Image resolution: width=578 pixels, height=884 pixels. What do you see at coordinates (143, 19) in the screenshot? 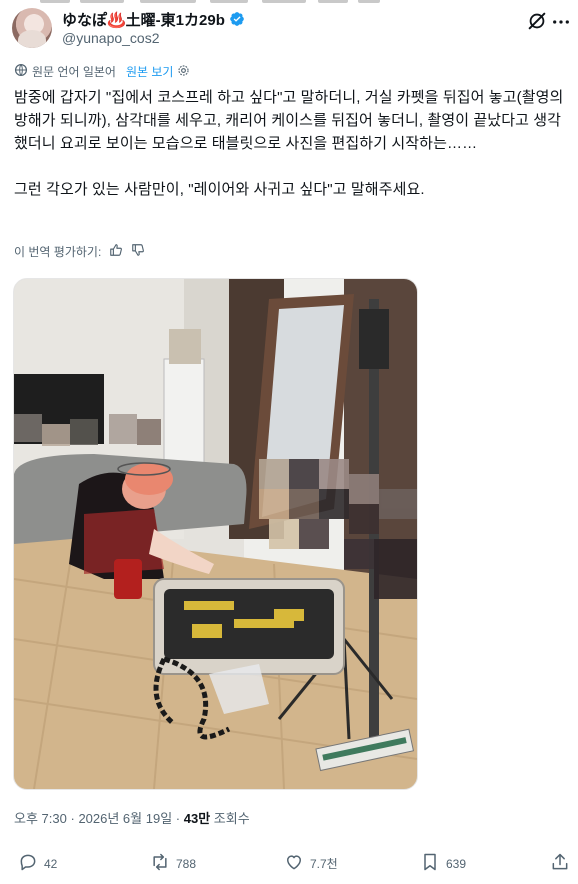
I see `display-name: ゆなぽ♨️土曜-東1カ29b` at bounding box center [143, 19].